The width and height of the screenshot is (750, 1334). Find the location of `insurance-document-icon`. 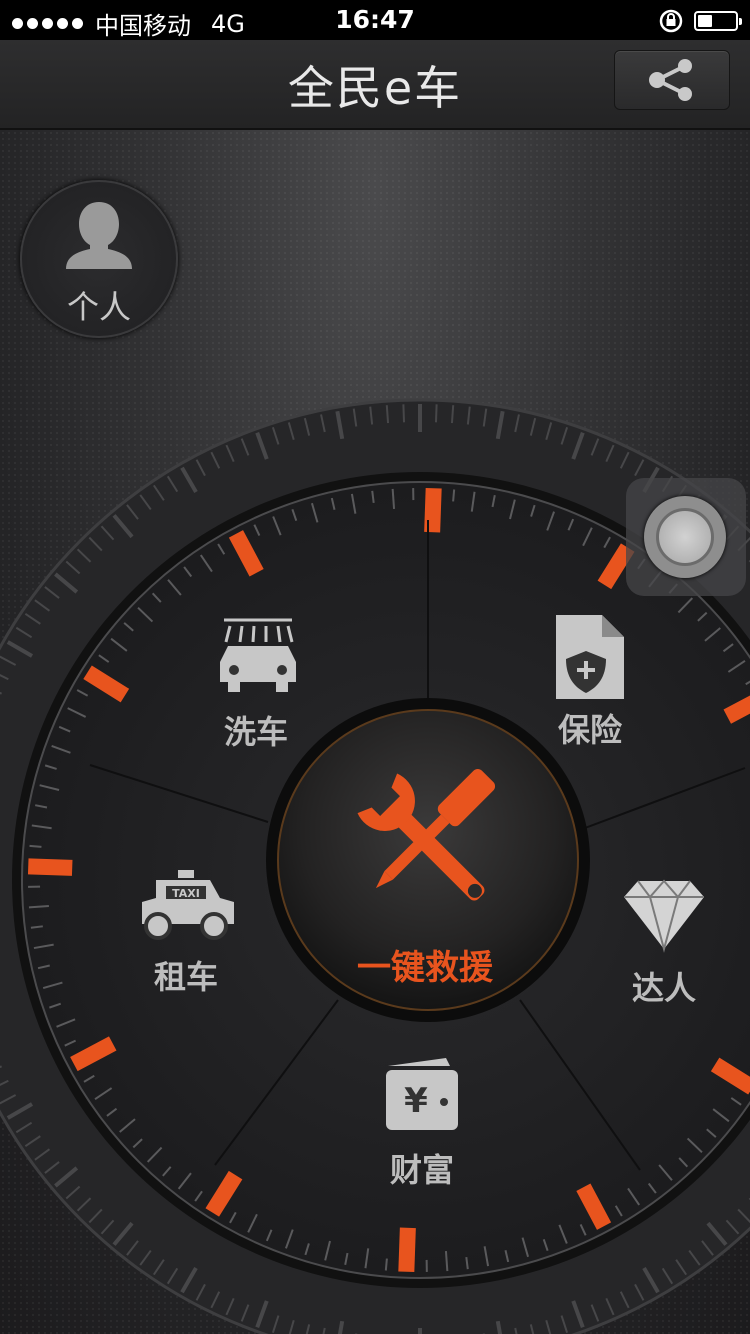

insurance-document-icon is located at coordinates (590, 657).